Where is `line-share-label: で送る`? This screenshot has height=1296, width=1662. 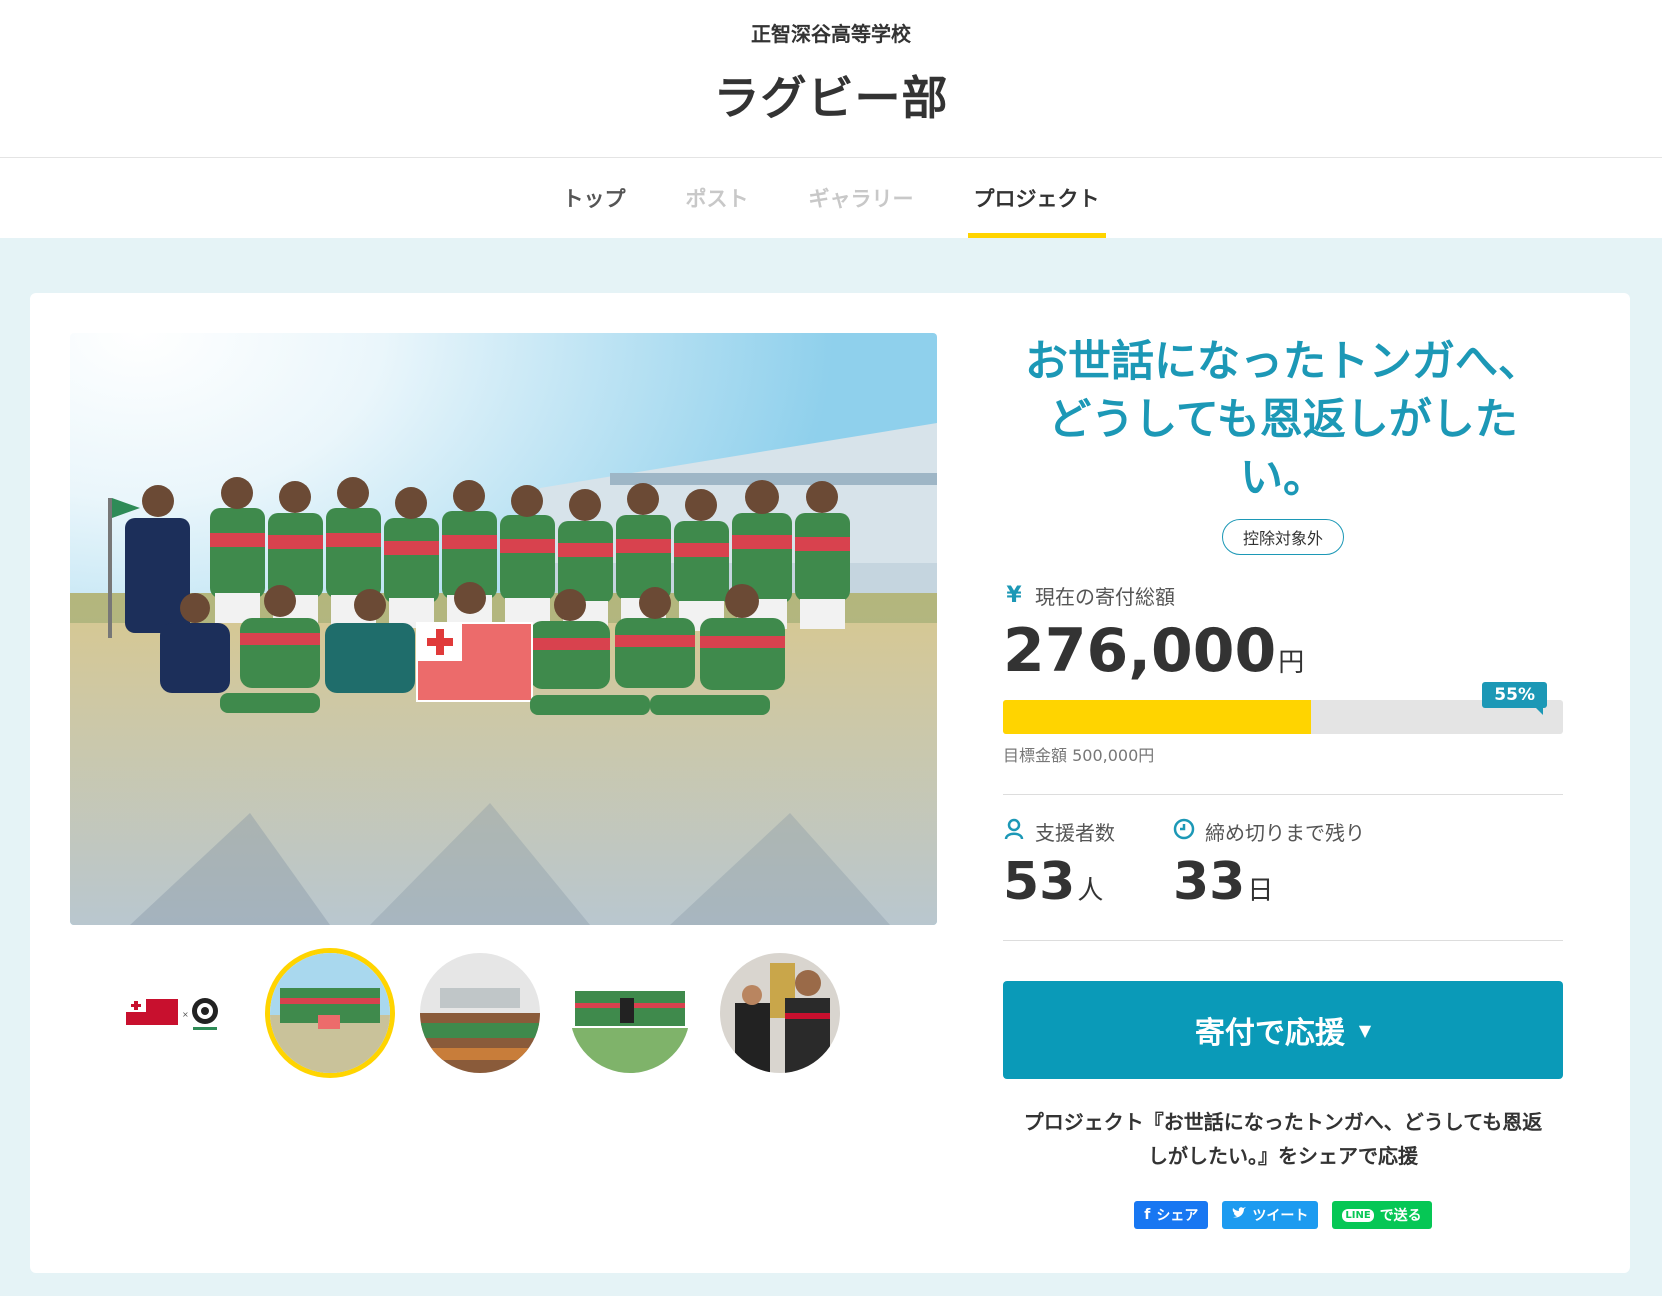 line-share-label: で送る is located at coordinates (1400, 1216).